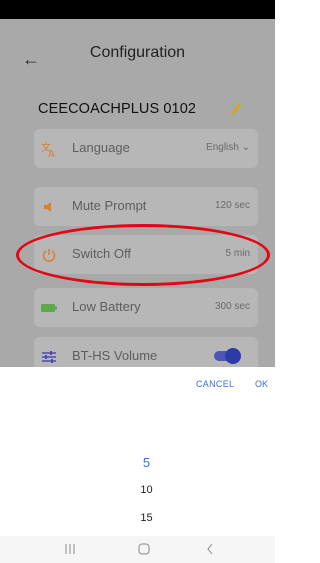  I want to click on recents-icon, so click(70, 550).